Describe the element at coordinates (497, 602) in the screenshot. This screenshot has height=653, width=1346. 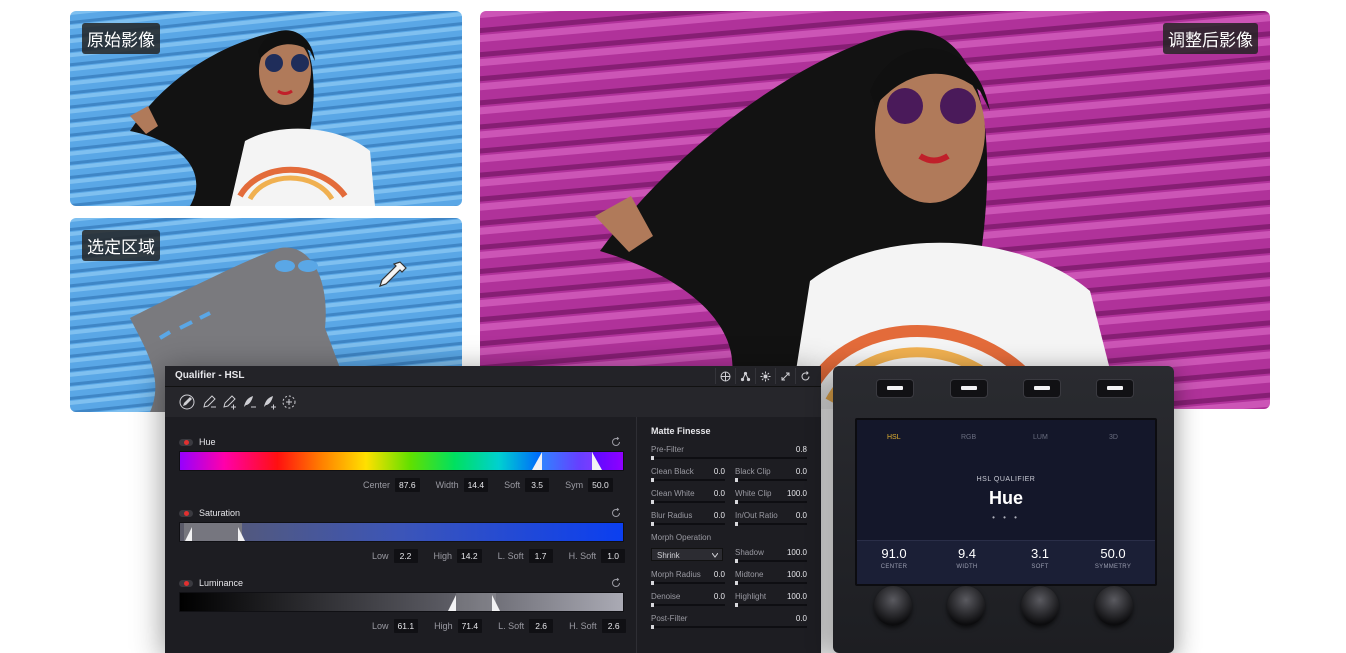
I see `luminance-high-handle` at that location.